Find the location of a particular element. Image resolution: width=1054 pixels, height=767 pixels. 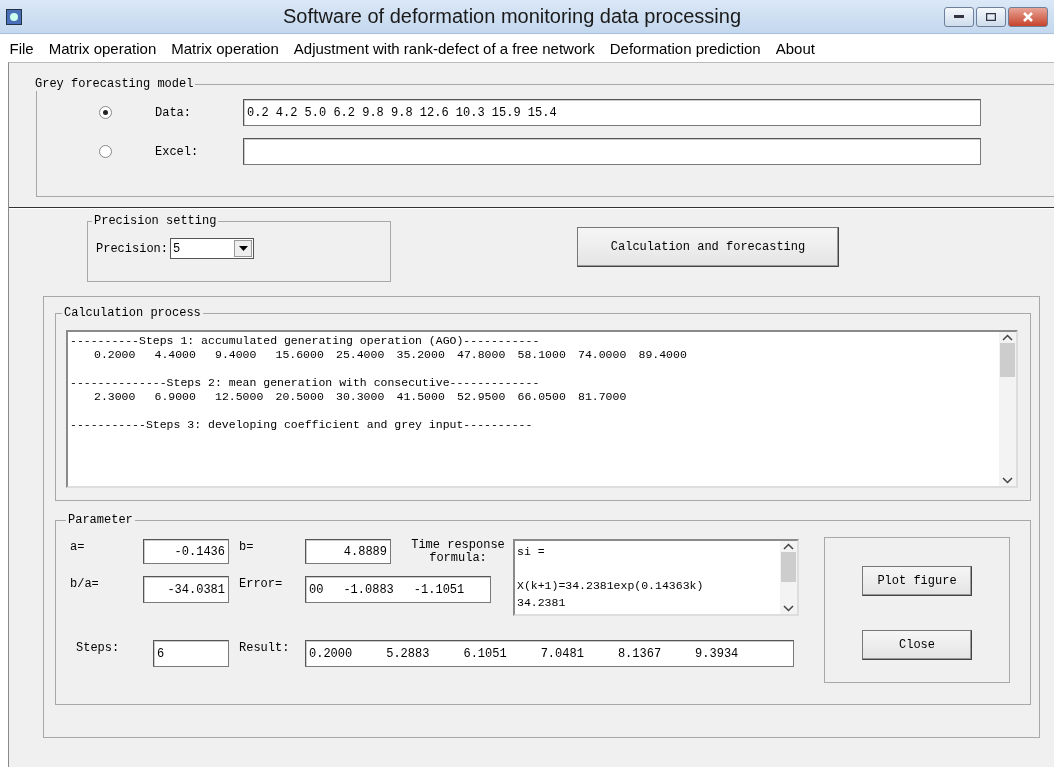

value-text: 9.3934 is located at coordinates (717, 653).